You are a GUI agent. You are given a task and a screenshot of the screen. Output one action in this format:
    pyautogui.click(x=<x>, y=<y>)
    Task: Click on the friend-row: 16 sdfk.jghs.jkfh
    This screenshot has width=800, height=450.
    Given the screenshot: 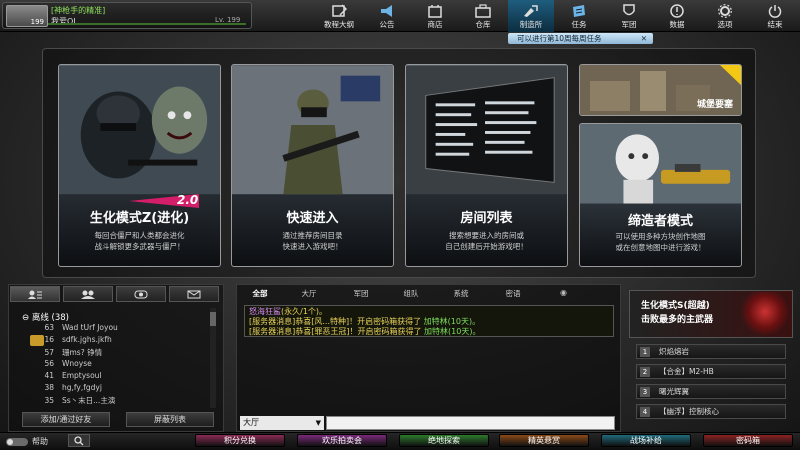 What is the action you would take?
    pyautogui.click(x=114, y=340)
    